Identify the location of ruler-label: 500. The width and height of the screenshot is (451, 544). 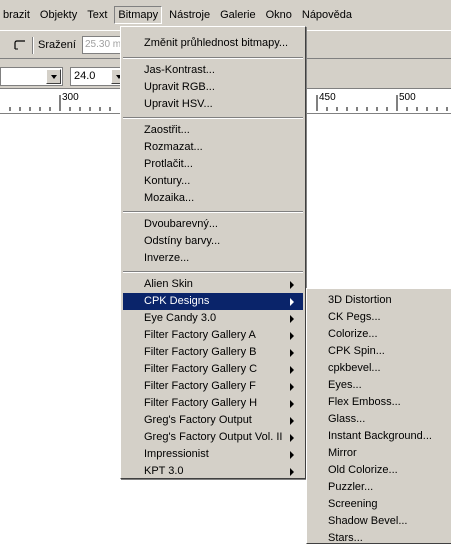
(407, 97).